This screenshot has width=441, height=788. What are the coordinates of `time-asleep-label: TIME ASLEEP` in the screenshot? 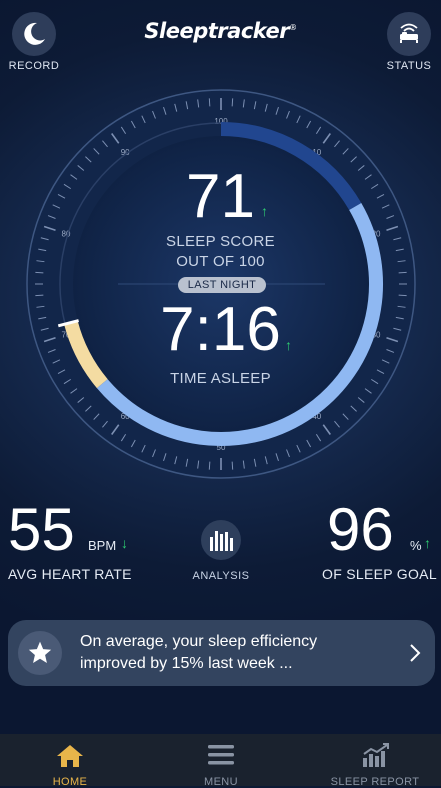 It's located at (220, 378).